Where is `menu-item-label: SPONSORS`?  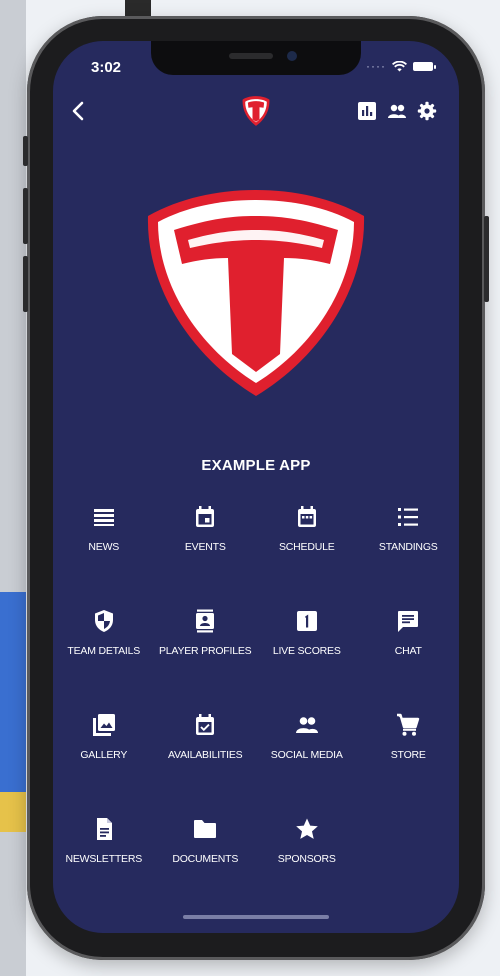 menu-item-label: SPONSORS is located at coordinates (306, 859).